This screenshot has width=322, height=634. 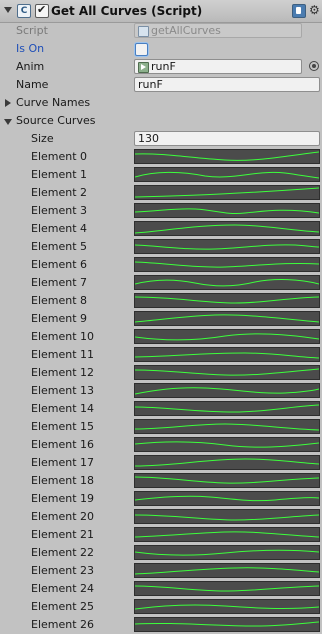 I want to click on element-row: Element 24, so click(x=161, y=589).